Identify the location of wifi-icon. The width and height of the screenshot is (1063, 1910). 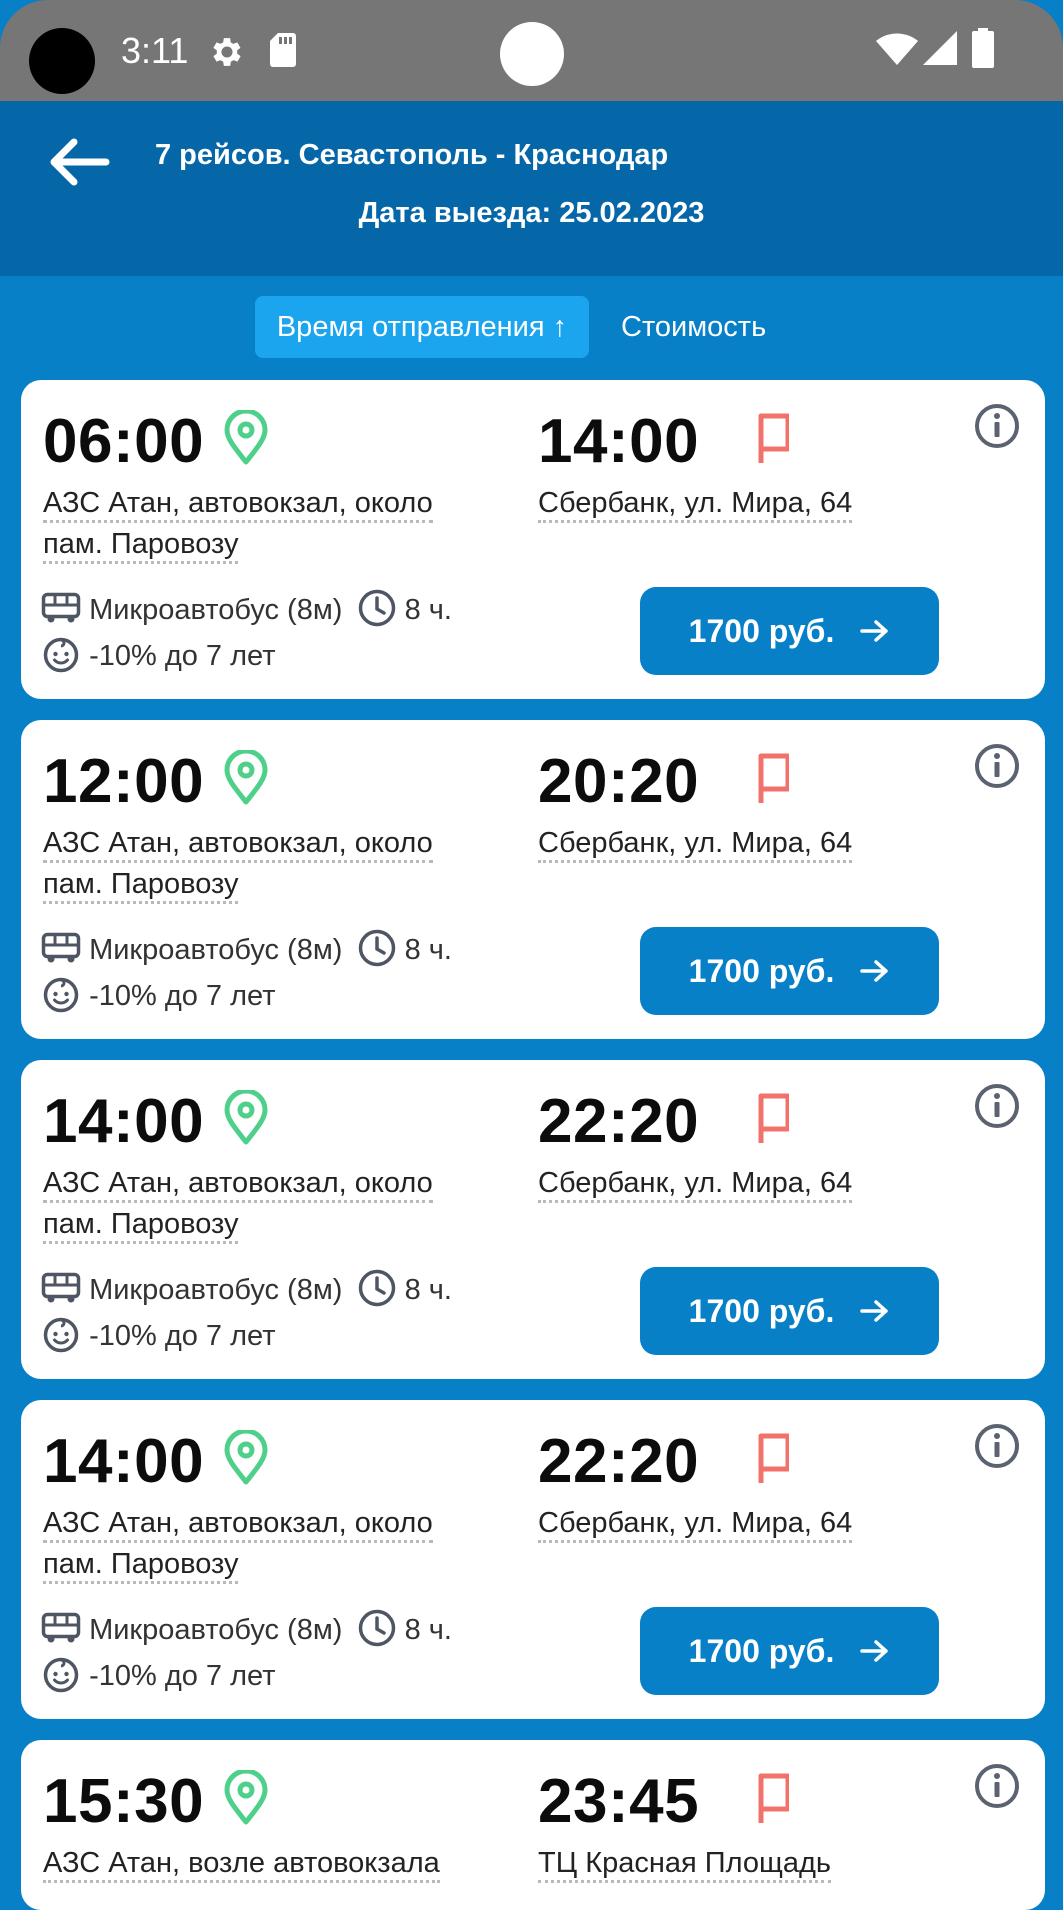
(897, 49).